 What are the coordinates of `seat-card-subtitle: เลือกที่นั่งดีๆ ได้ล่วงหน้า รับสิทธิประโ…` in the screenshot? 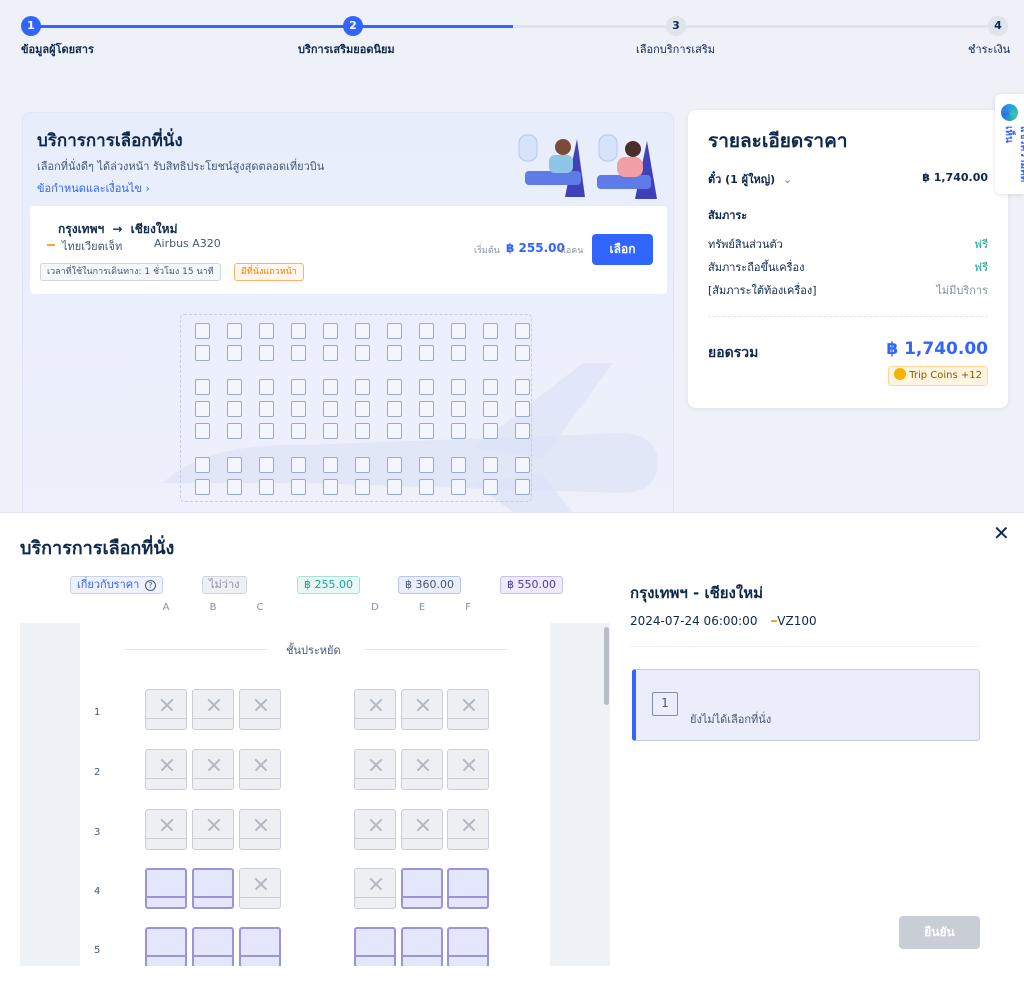 It's located at (181, 166).